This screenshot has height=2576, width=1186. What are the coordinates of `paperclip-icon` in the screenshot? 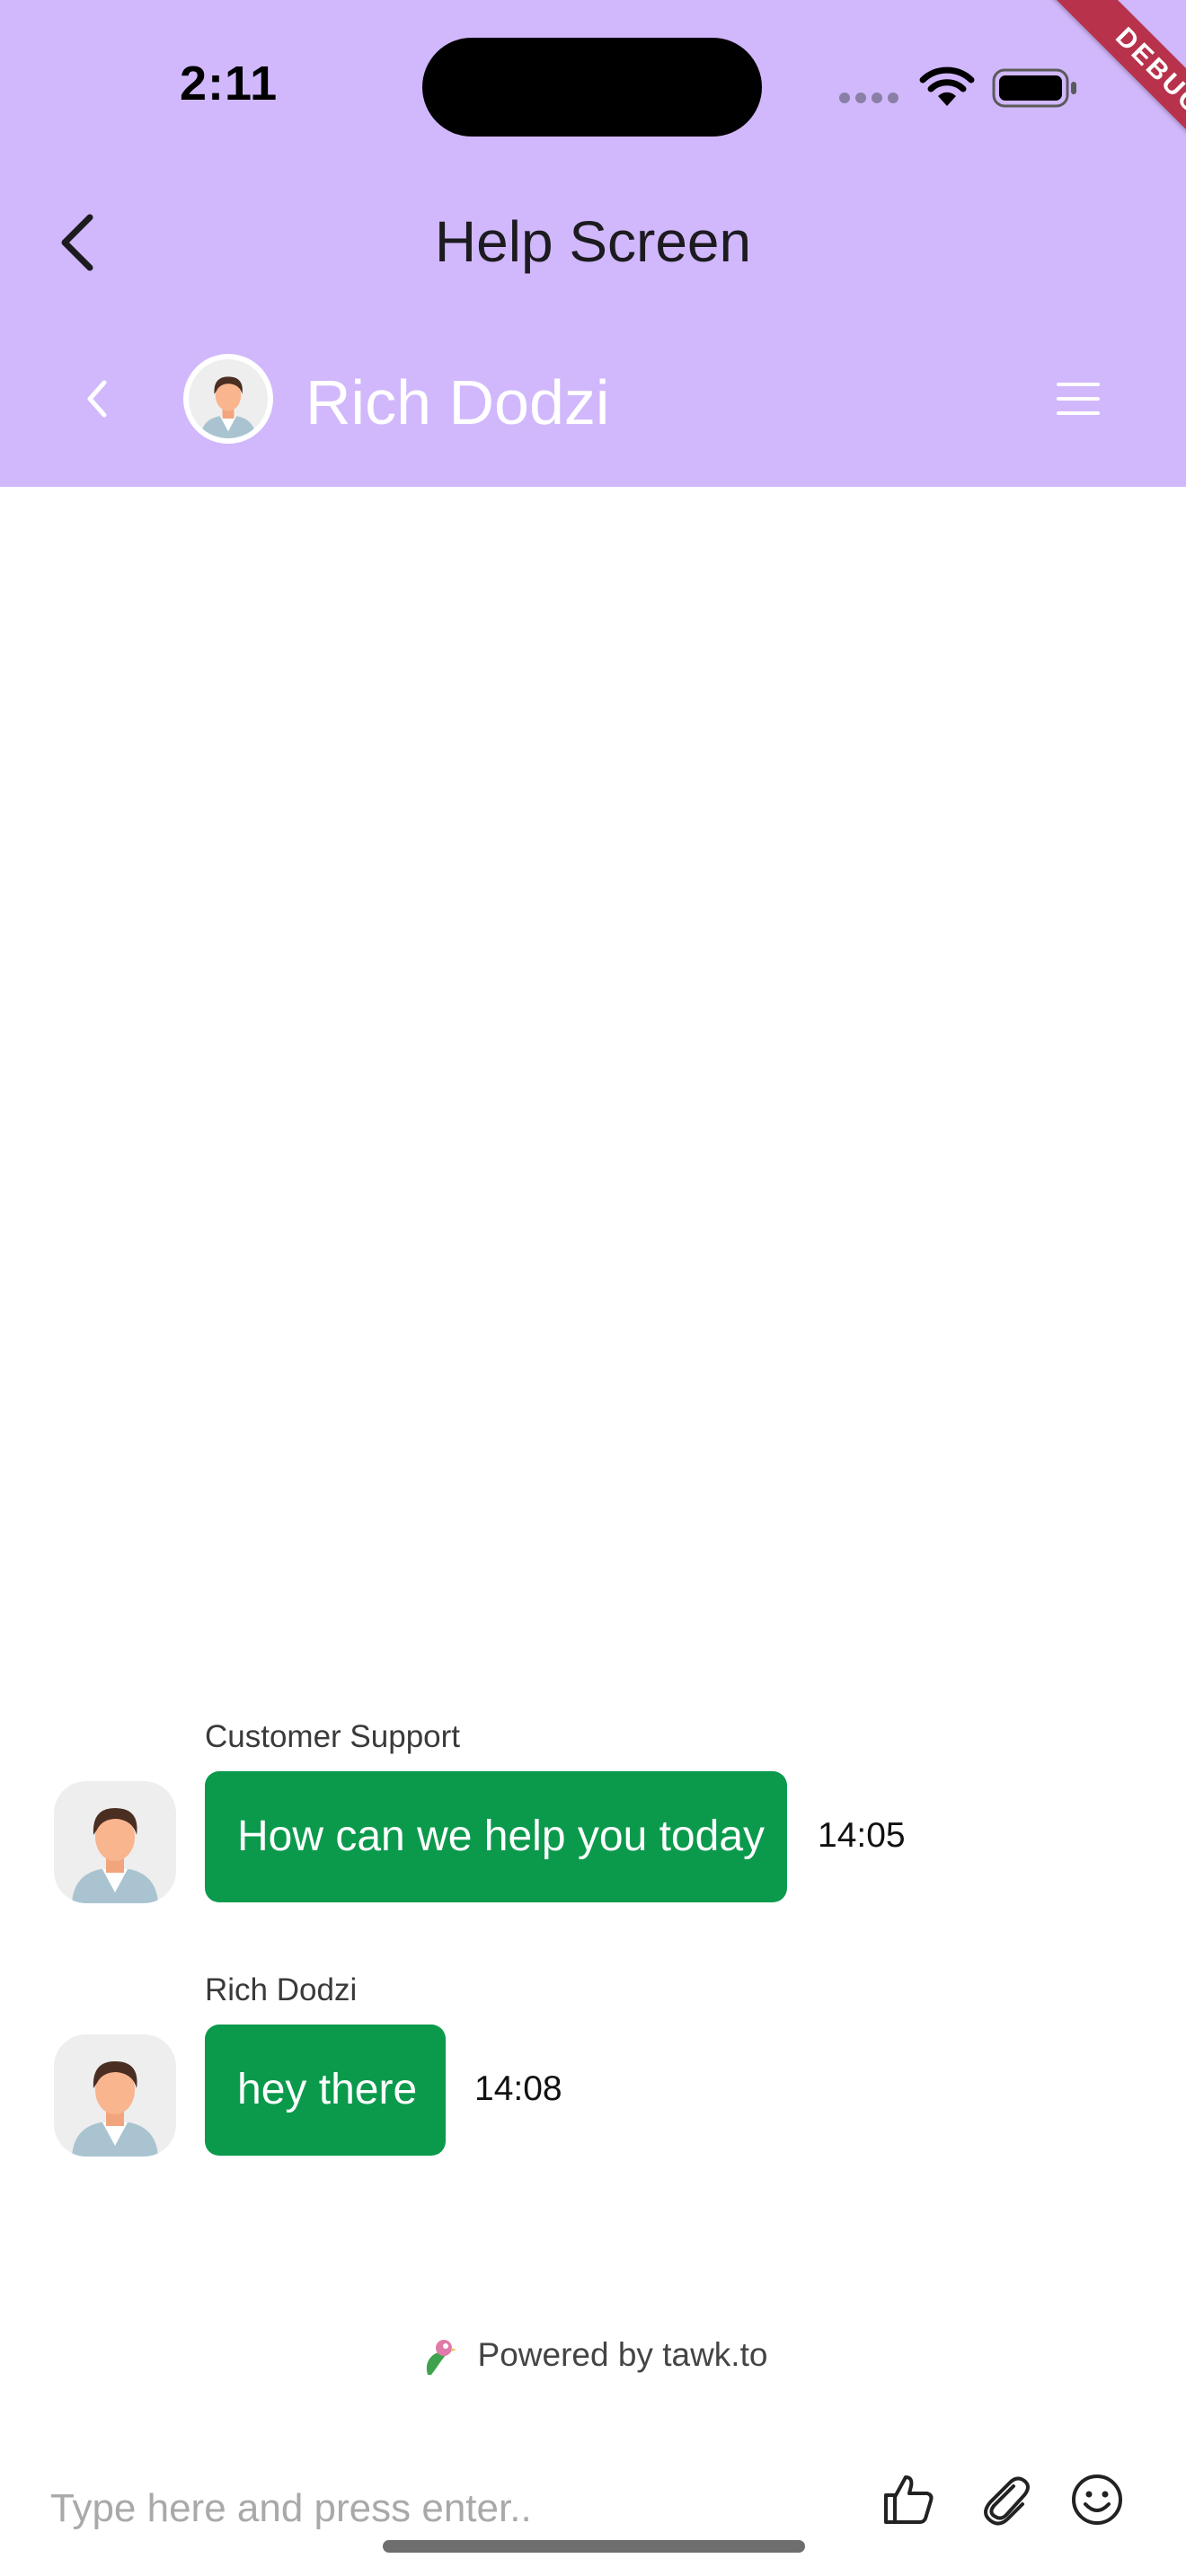 It's located at (1005, 2499).